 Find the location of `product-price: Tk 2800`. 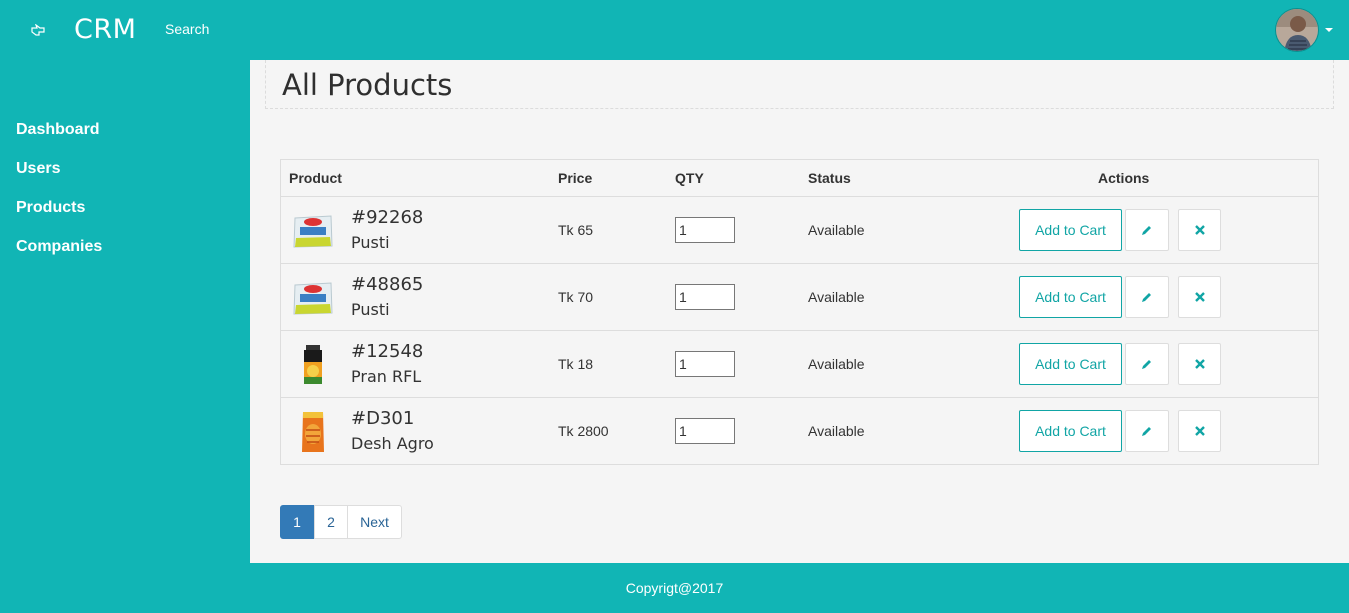

product-price: Tk 2800 is located at coordinates (583, 431).